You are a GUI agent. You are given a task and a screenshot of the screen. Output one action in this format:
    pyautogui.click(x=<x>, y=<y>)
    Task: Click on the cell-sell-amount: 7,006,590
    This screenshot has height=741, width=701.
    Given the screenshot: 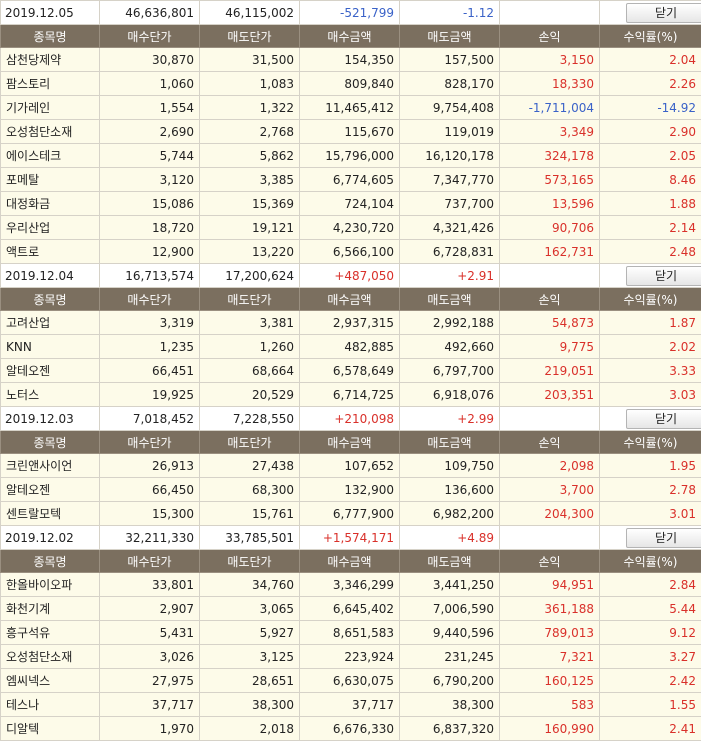 What is the action you would take?
    pyautogui.click(x=450, y=609)
    